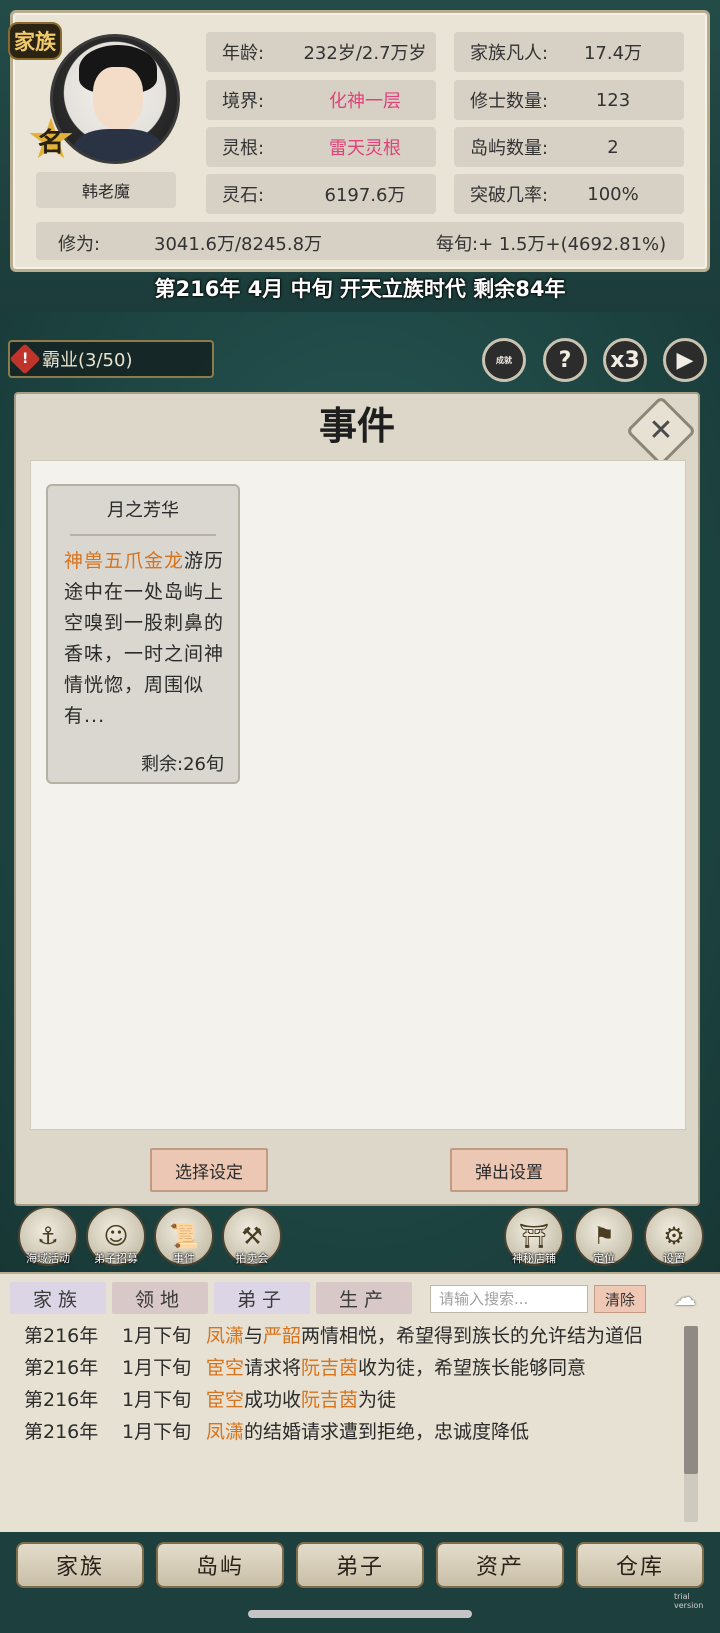  What do you see at coordinates (25, 359) in the screenshot?
I see `warning-icon: !` at bounding box center [25, 359].